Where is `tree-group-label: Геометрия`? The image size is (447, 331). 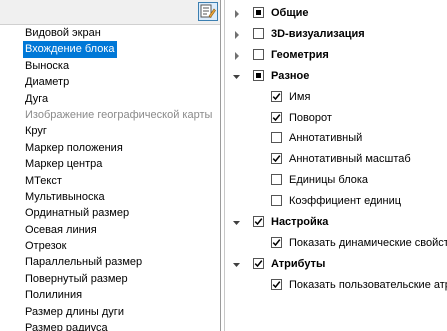 tree-group-label: Геометрия is located at coordinates (300, 54).